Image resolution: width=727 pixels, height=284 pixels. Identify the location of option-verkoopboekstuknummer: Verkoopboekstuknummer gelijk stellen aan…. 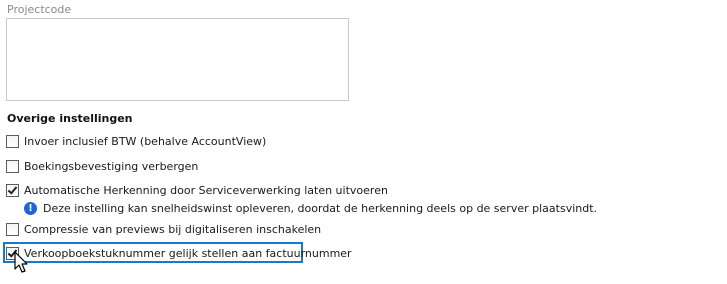
(179, 253).